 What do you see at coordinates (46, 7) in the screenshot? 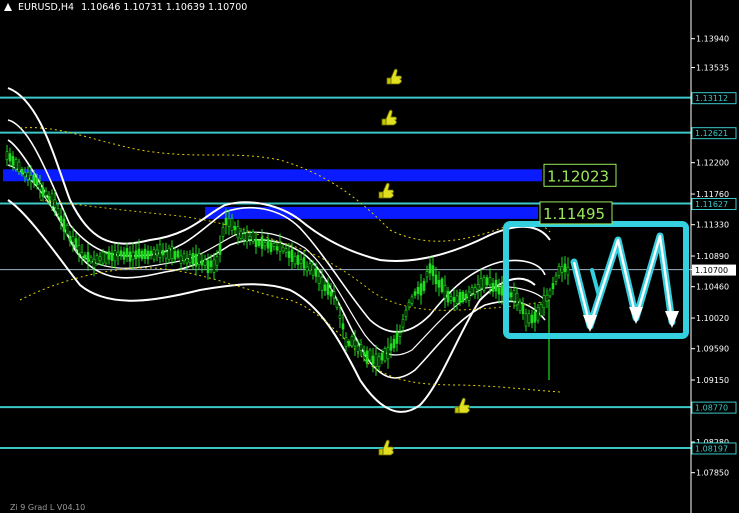
I see `symbol-label: EURUSD,H4` at bounding box center [46, 7].